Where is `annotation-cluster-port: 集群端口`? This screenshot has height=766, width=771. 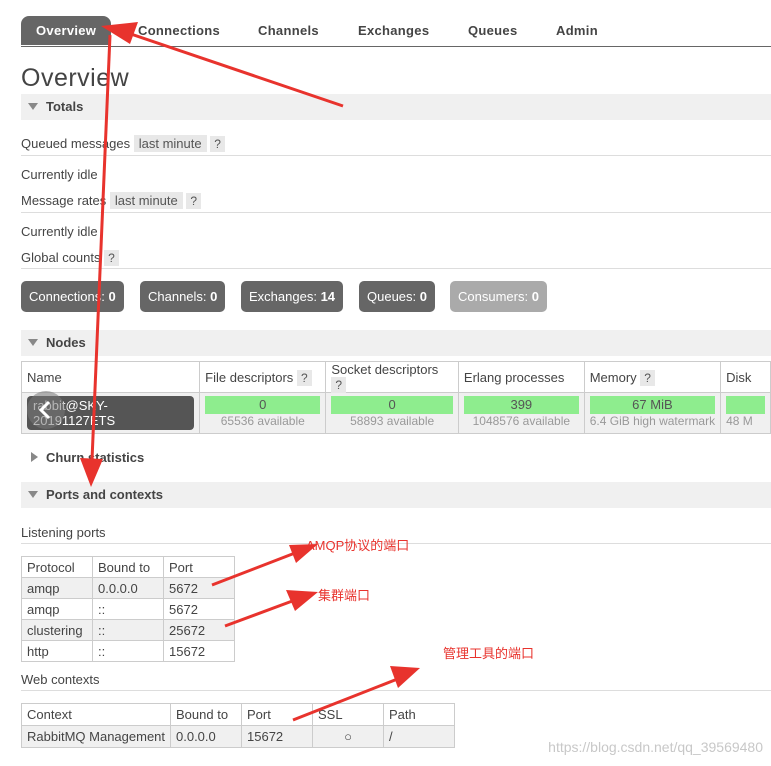 annotation-cluster-port: 集群端口 is located at coordinates (344, 595).